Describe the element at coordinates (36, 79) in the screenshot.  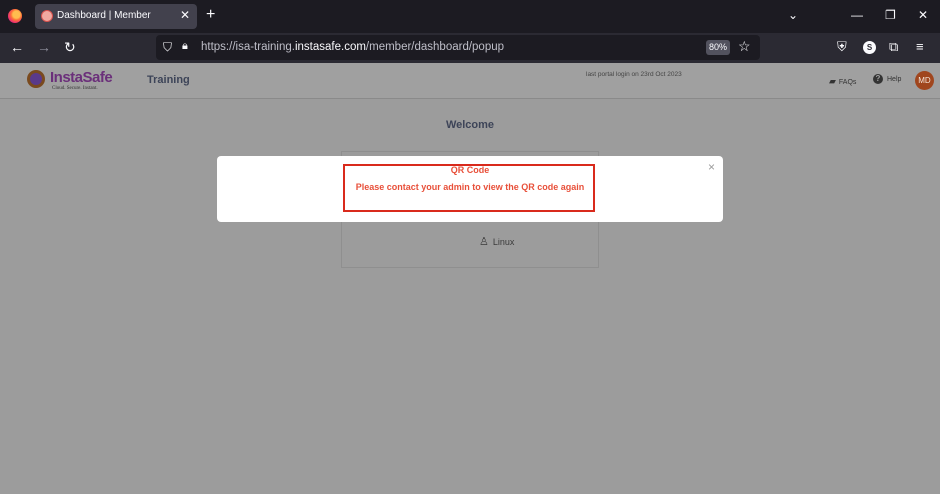
I see `instasafe-logo-icon` at that location.